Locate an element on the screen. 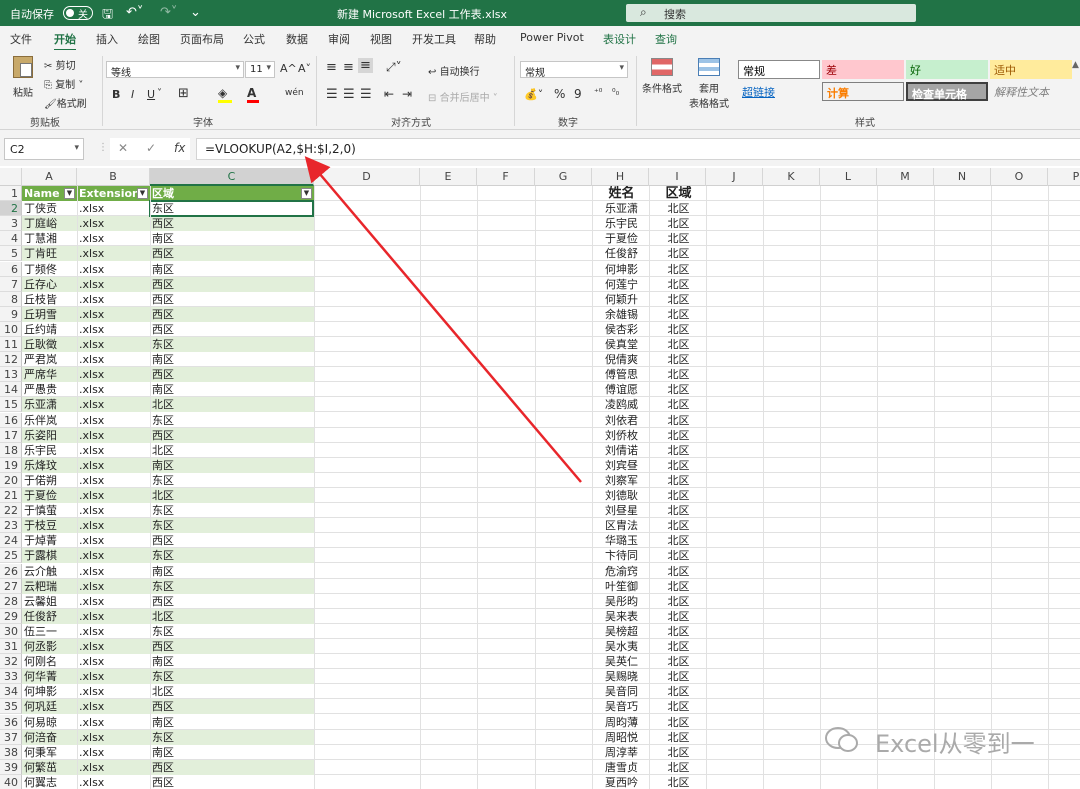  lookup-cell: 任俊舒 is located at coordinates (620, 253).